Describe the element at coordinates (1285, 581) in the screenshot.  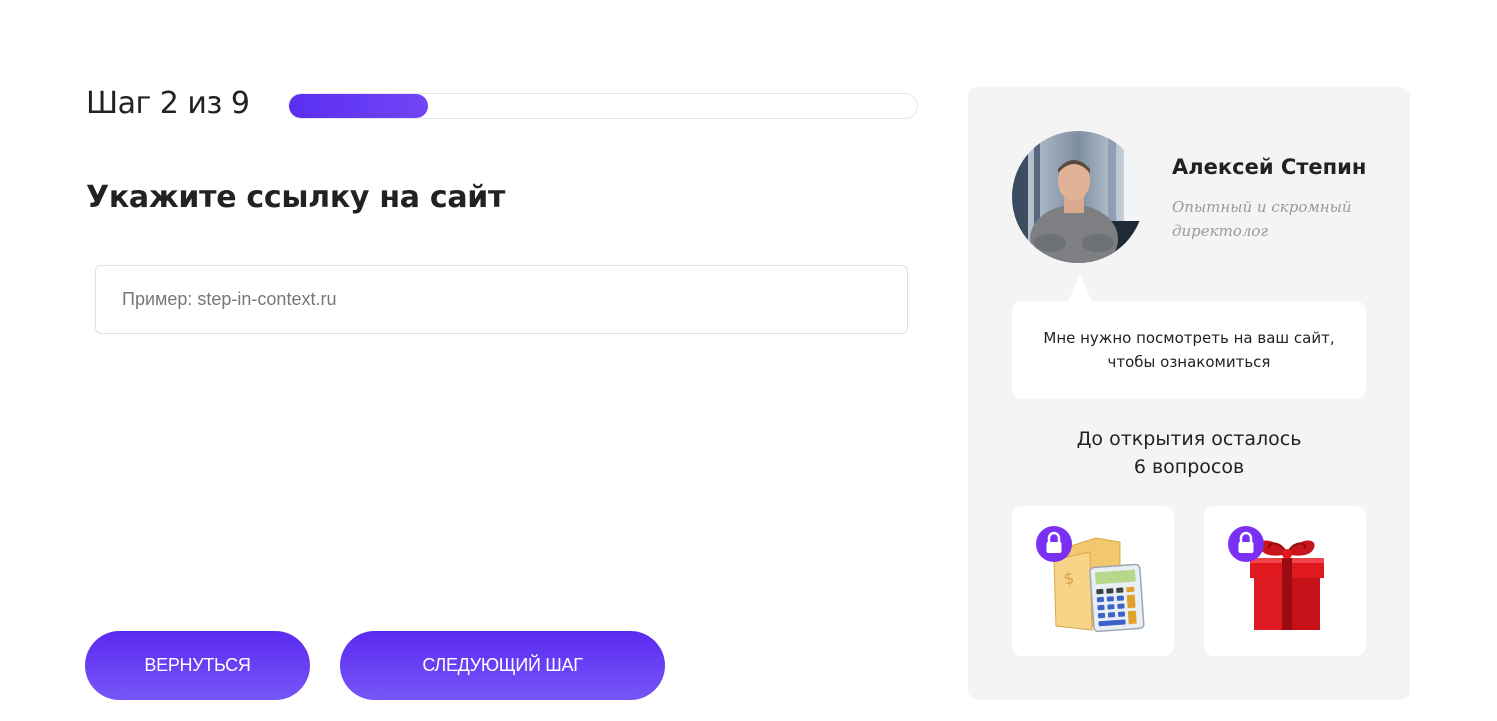
I see `bonus-card-gift` at that location.